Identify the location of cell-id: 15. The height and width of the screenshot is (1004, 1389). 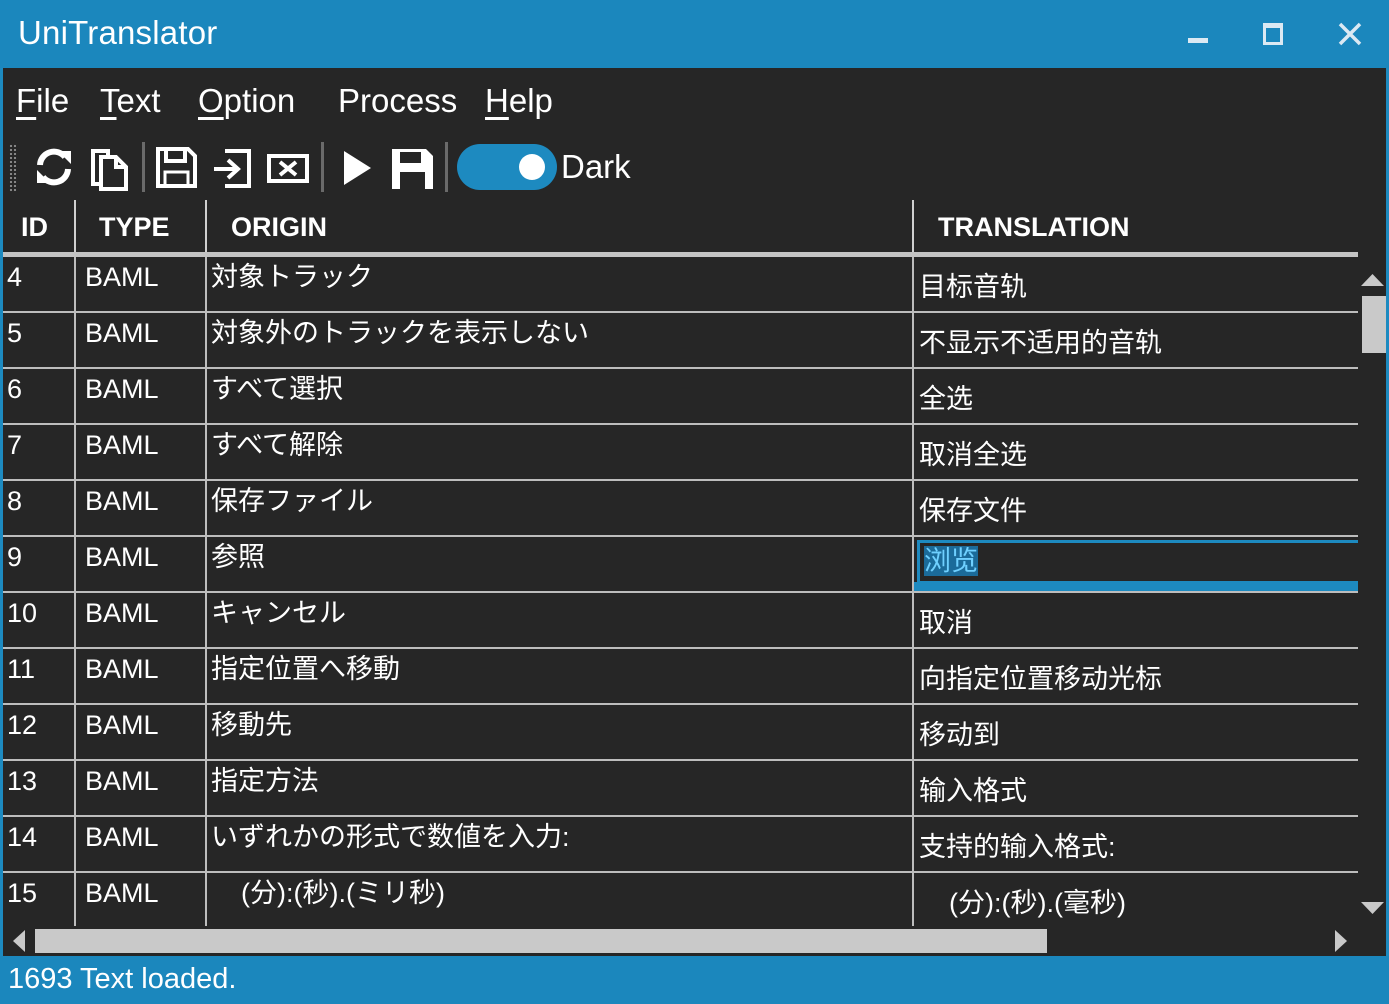
(22, 893).